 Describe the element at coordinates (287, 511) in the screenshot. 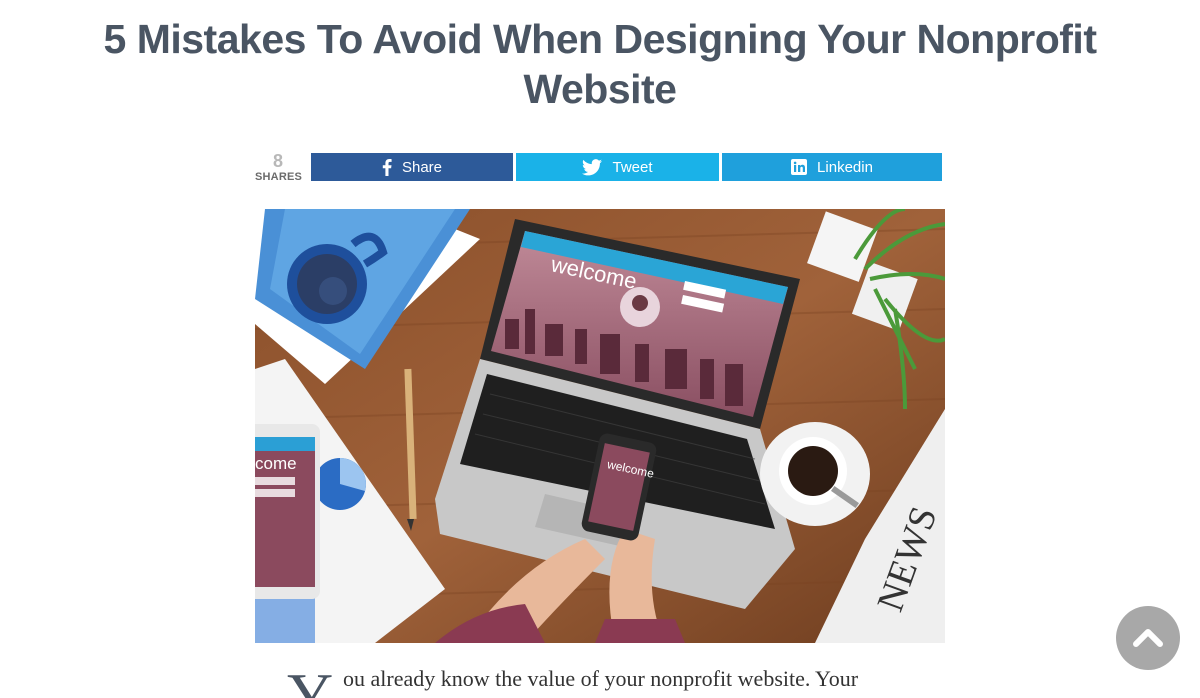

I see `tablet: come` at that location.